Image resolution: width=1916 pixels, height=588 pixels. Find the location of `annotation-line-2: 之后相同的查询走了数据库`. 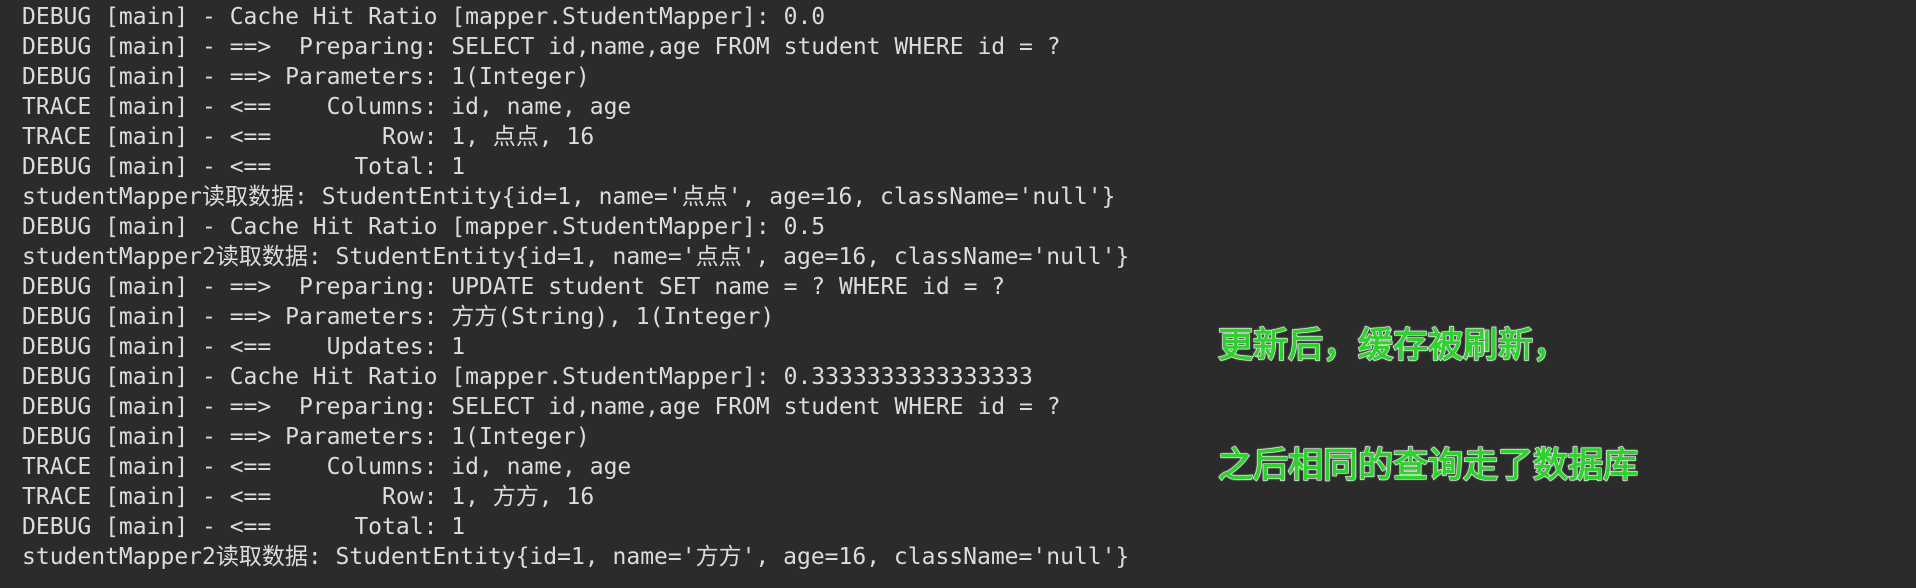

annotation-line-2: 之后相同的查询走了数据库 is located at coordinates (1428, 466).